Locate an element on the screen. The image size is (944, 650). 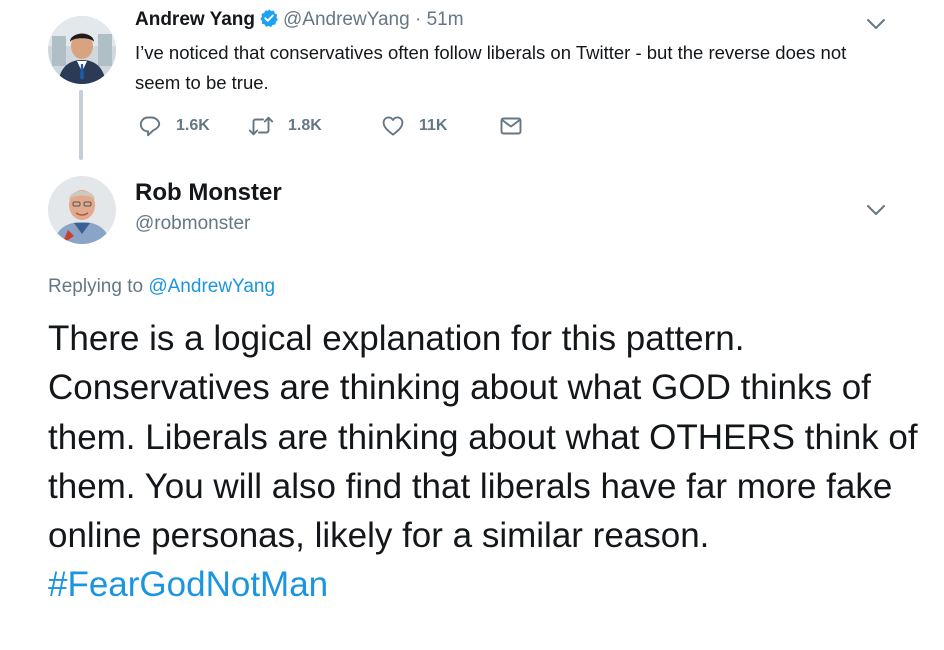
tweet2-handle: @robmonster is located at coordinates (192, 224).